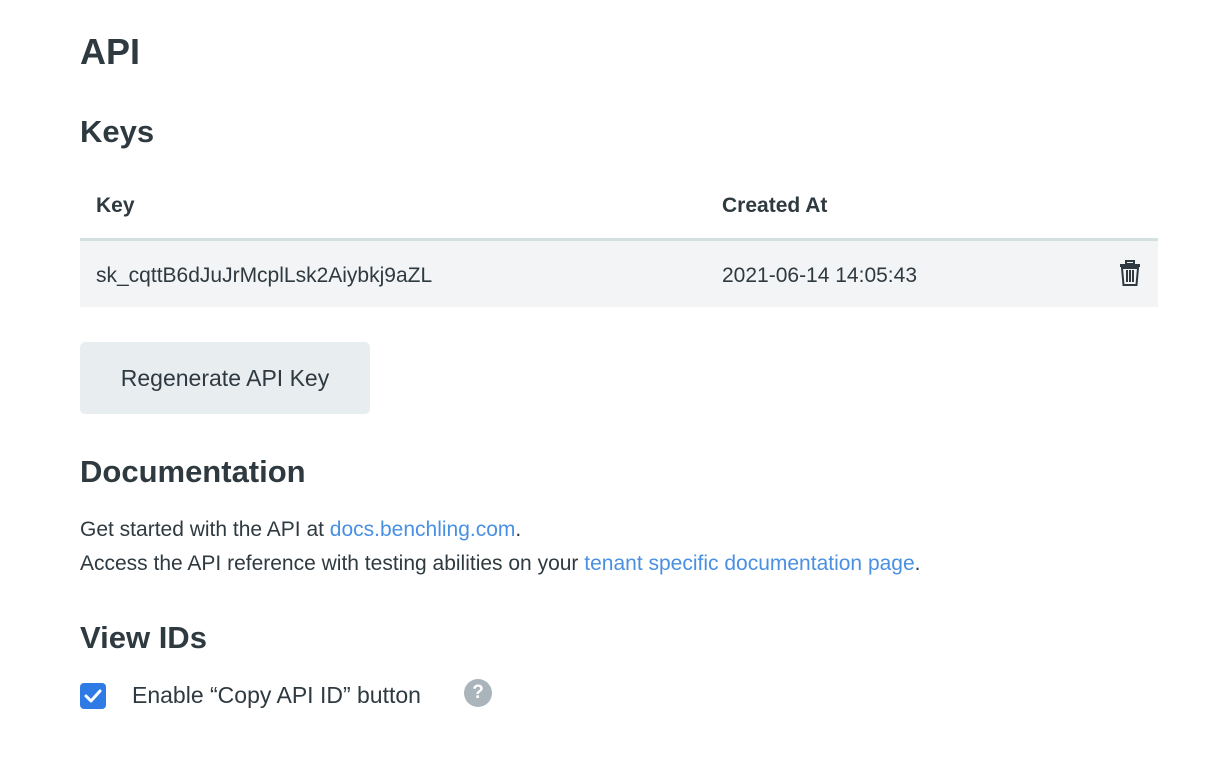 The height and width of the screenshot is (772, 1232). What do you see at coordinates (143, 637) in the screenshot?
I see `view-ids-heading: View IDs` at bounding box center [143, 637].